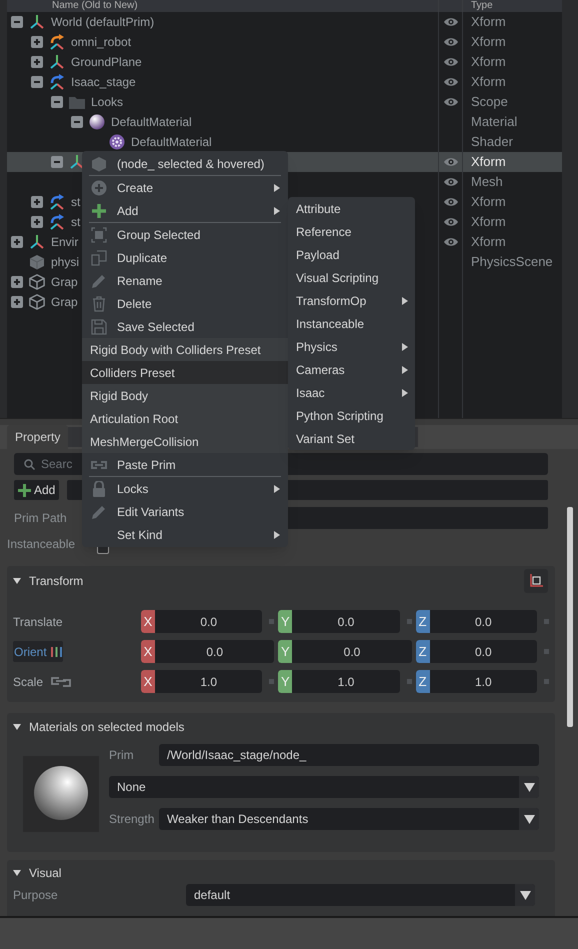  Describe the element at coordinates (38, 622) in the screenshot. I see `field-label: Translate` at that location.